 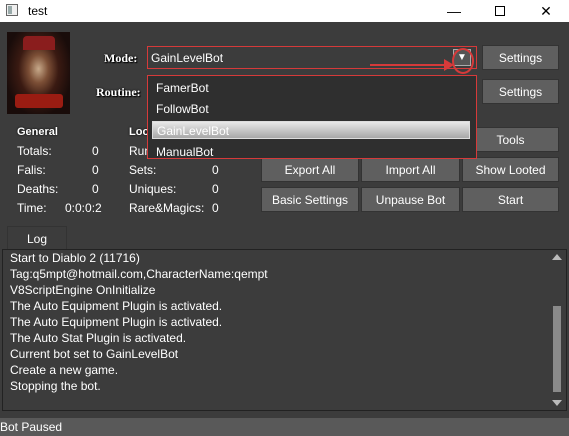 What do you see at coordinates (38, 189) in the screenshot?
I see `deaths-label: Deaths:` at bounding box center [38, 189].